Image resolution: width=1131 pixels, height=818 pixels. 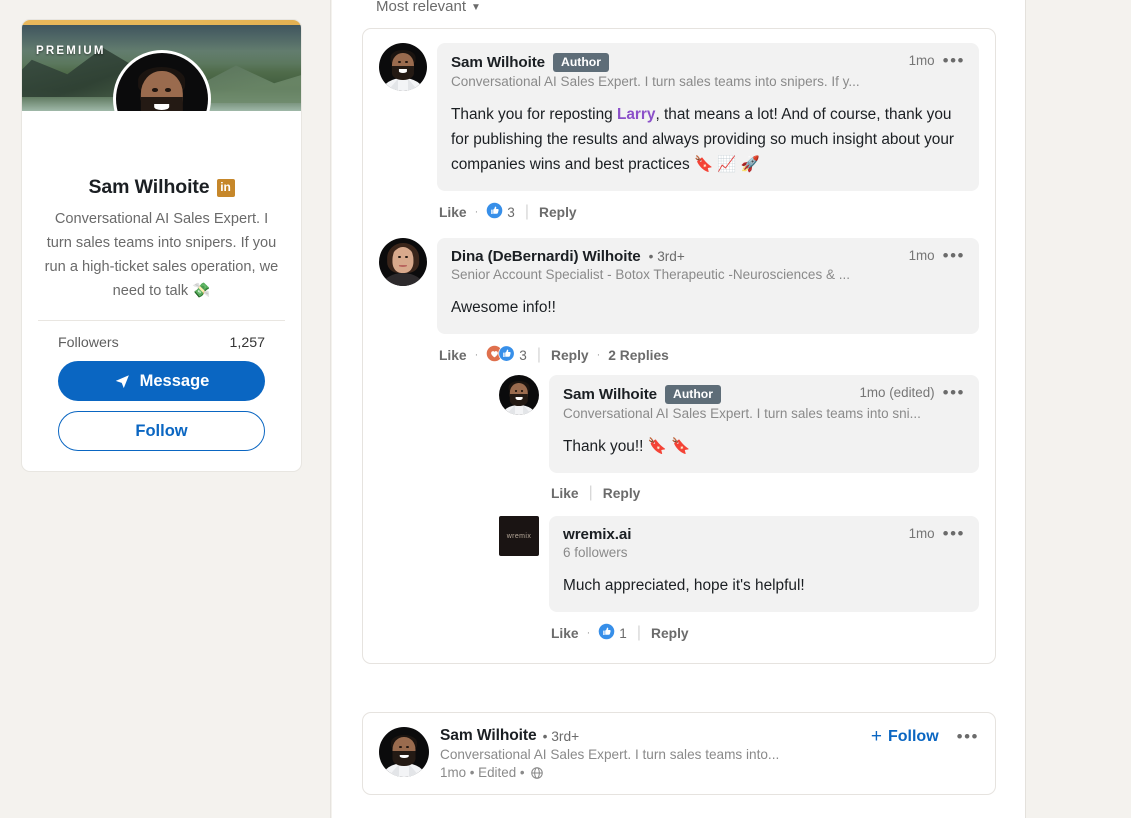 What do you see at coordinates (623, 633) in the screenshot?
I see `reaction-count: 1` at bounding box center [623, 633].